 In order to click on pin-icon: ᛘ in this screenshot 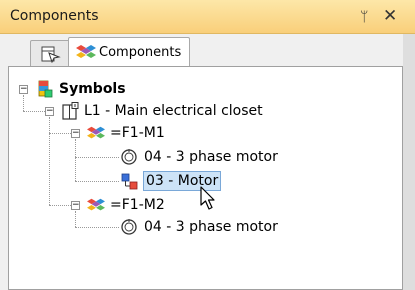, I will do `click(364, 17)`.